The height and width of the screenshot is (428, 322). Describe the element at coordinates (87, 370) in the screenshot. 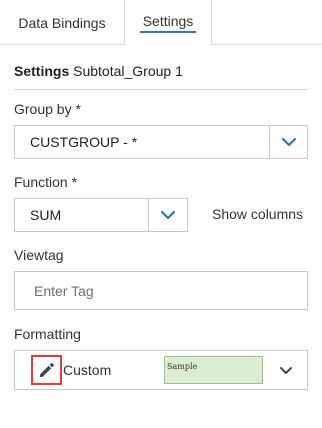

I see `format-name: Custom` at that location.